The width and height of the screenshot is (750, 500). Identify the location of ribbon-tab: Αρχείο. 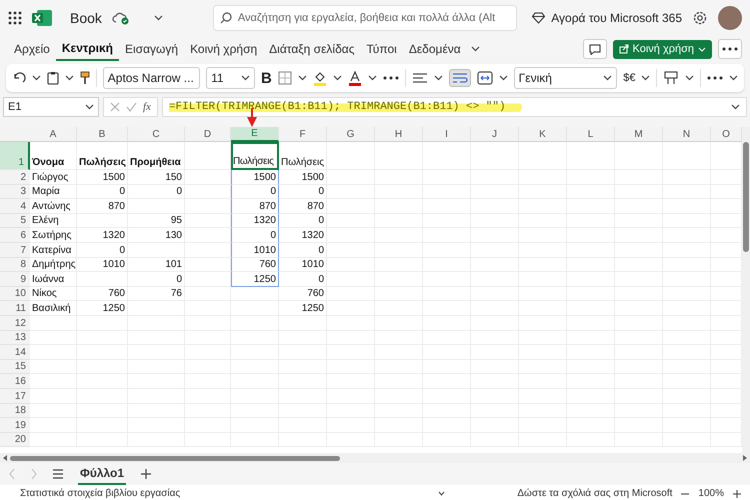
(32, 49).